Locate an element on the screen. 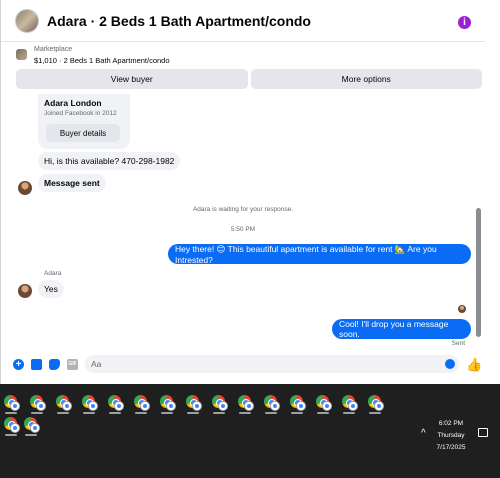 This screenshot has width=500, height=478. sent-status: Sent is located at coordinates (458, 343).